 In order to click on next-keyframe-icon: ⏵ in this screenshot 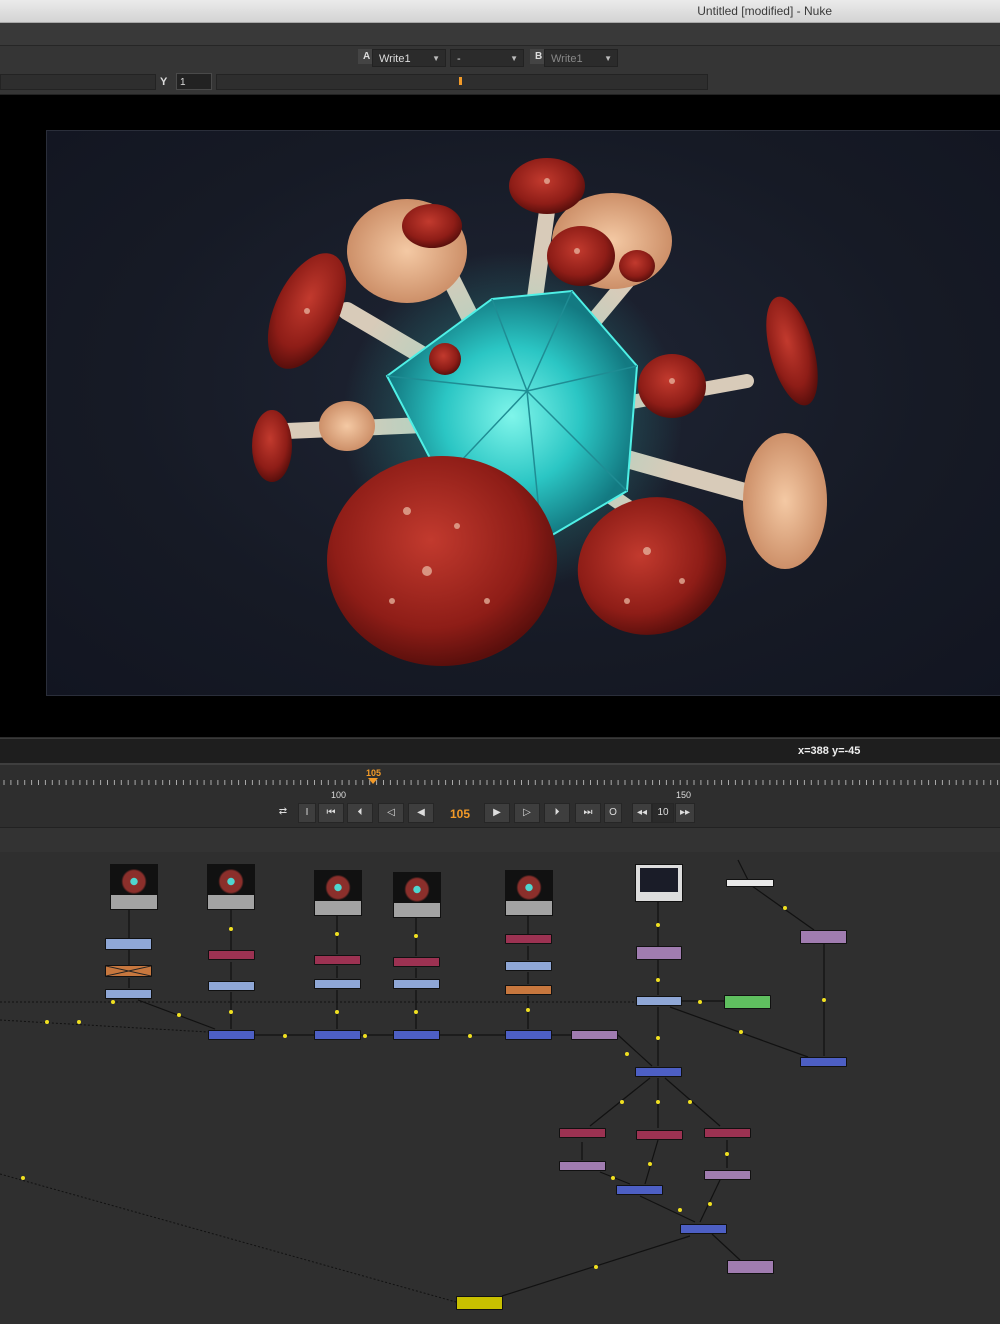, I will do `click(557, 813)`.